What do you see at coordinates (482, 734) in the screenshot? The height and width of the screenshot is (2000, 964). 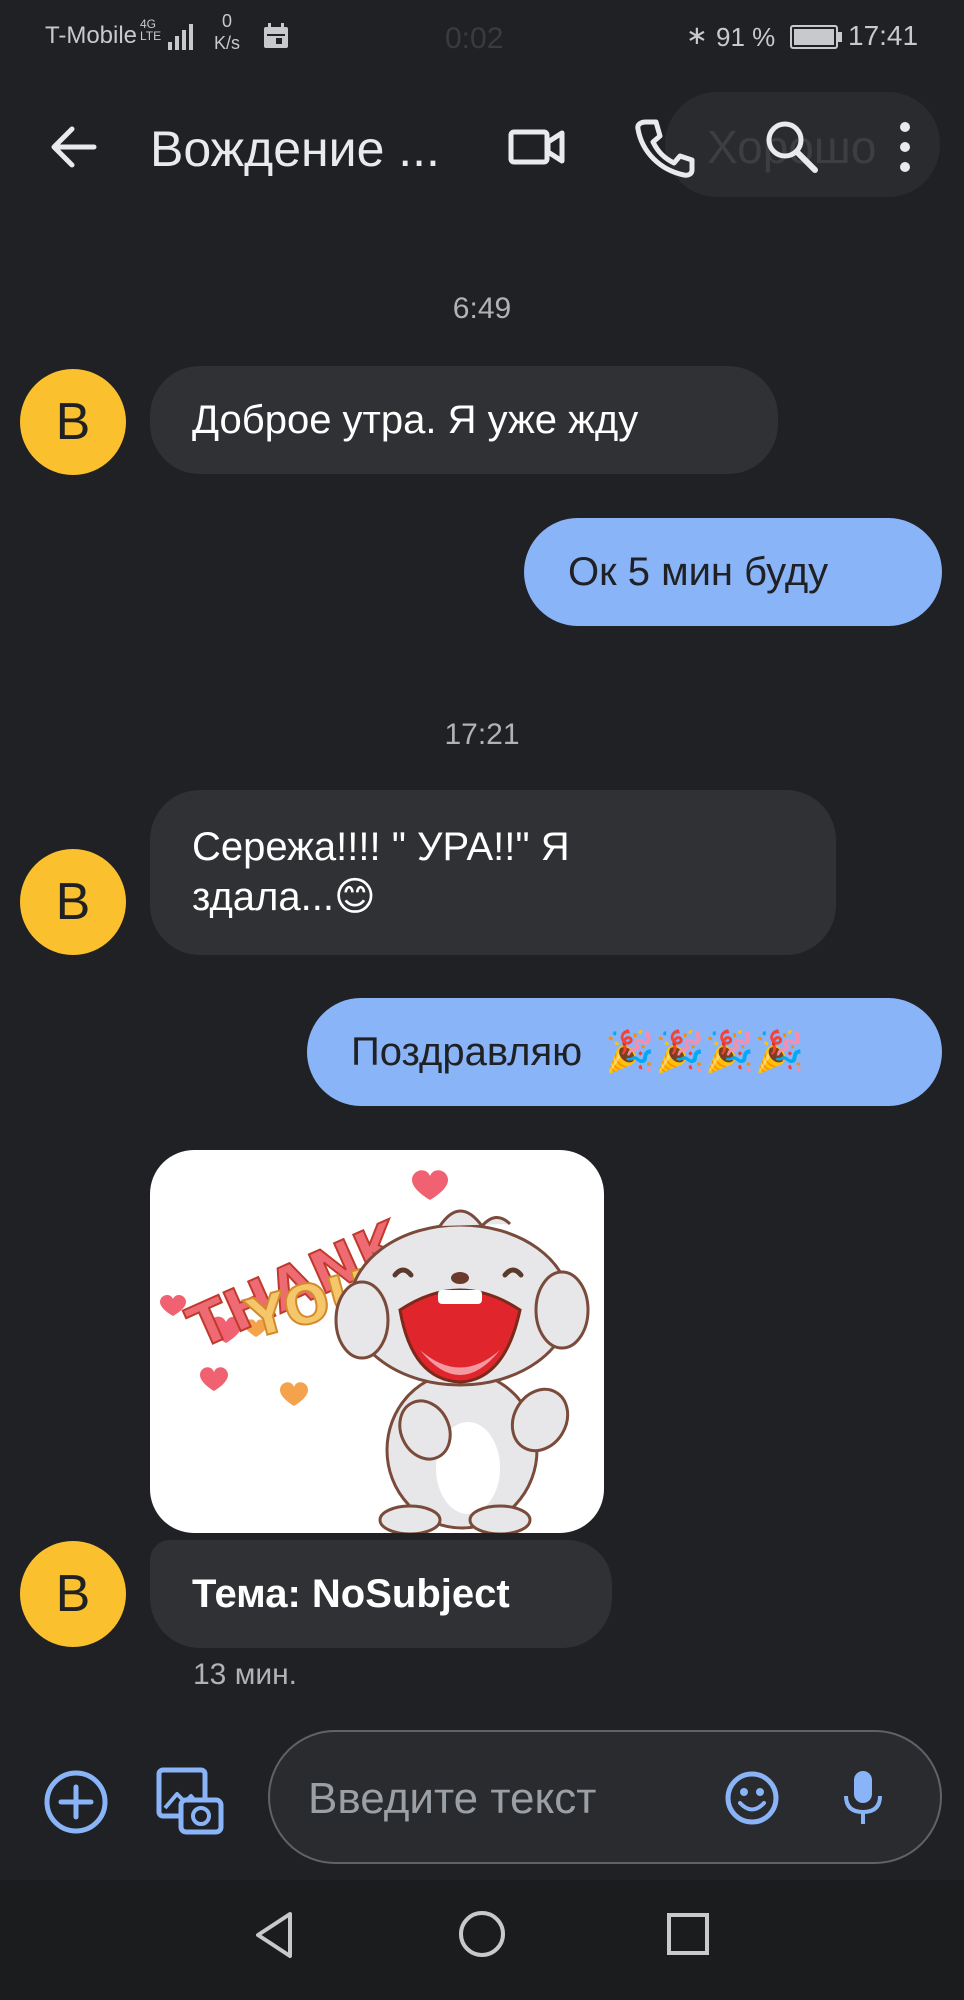 I see `message-timestamp: 17:21` at bounding box center [482, 734].